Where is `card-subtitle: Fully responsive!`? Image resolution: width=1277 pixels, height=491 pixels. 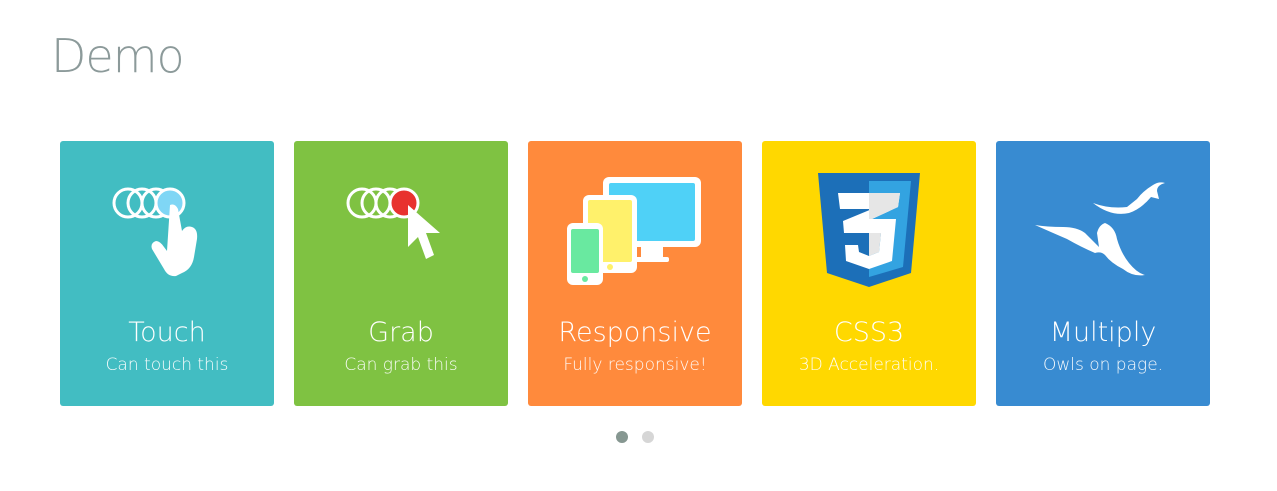 card-subtitle: Fully responsive! is located at coordinates (635, 365).